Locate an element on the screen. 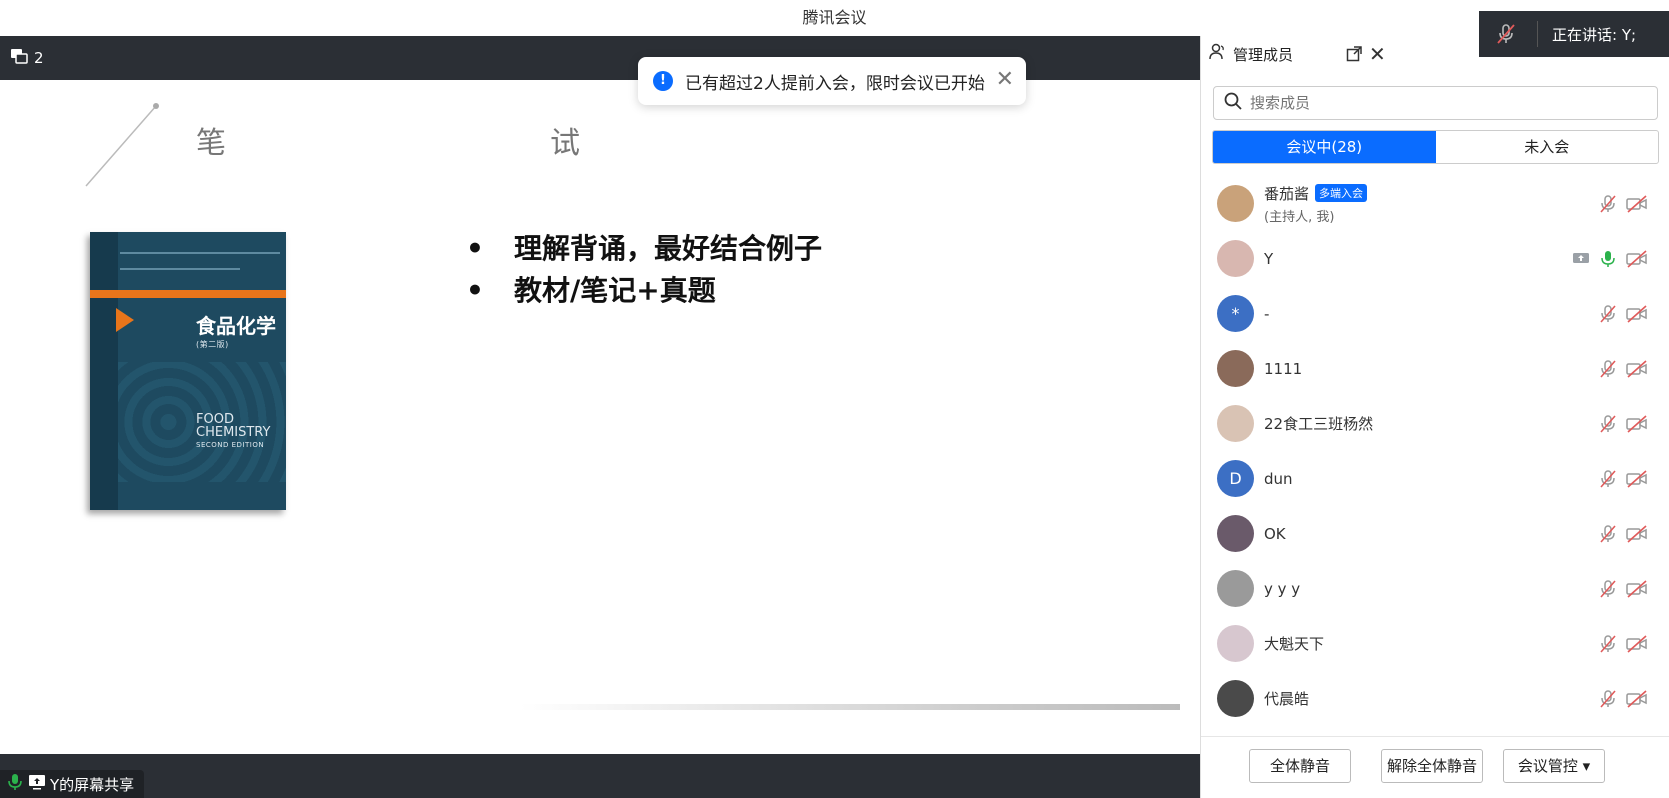 This screenshot has height=798, width=1669. unmute-all-button: 解除全体静音 is located at coordinates (1432, 766).